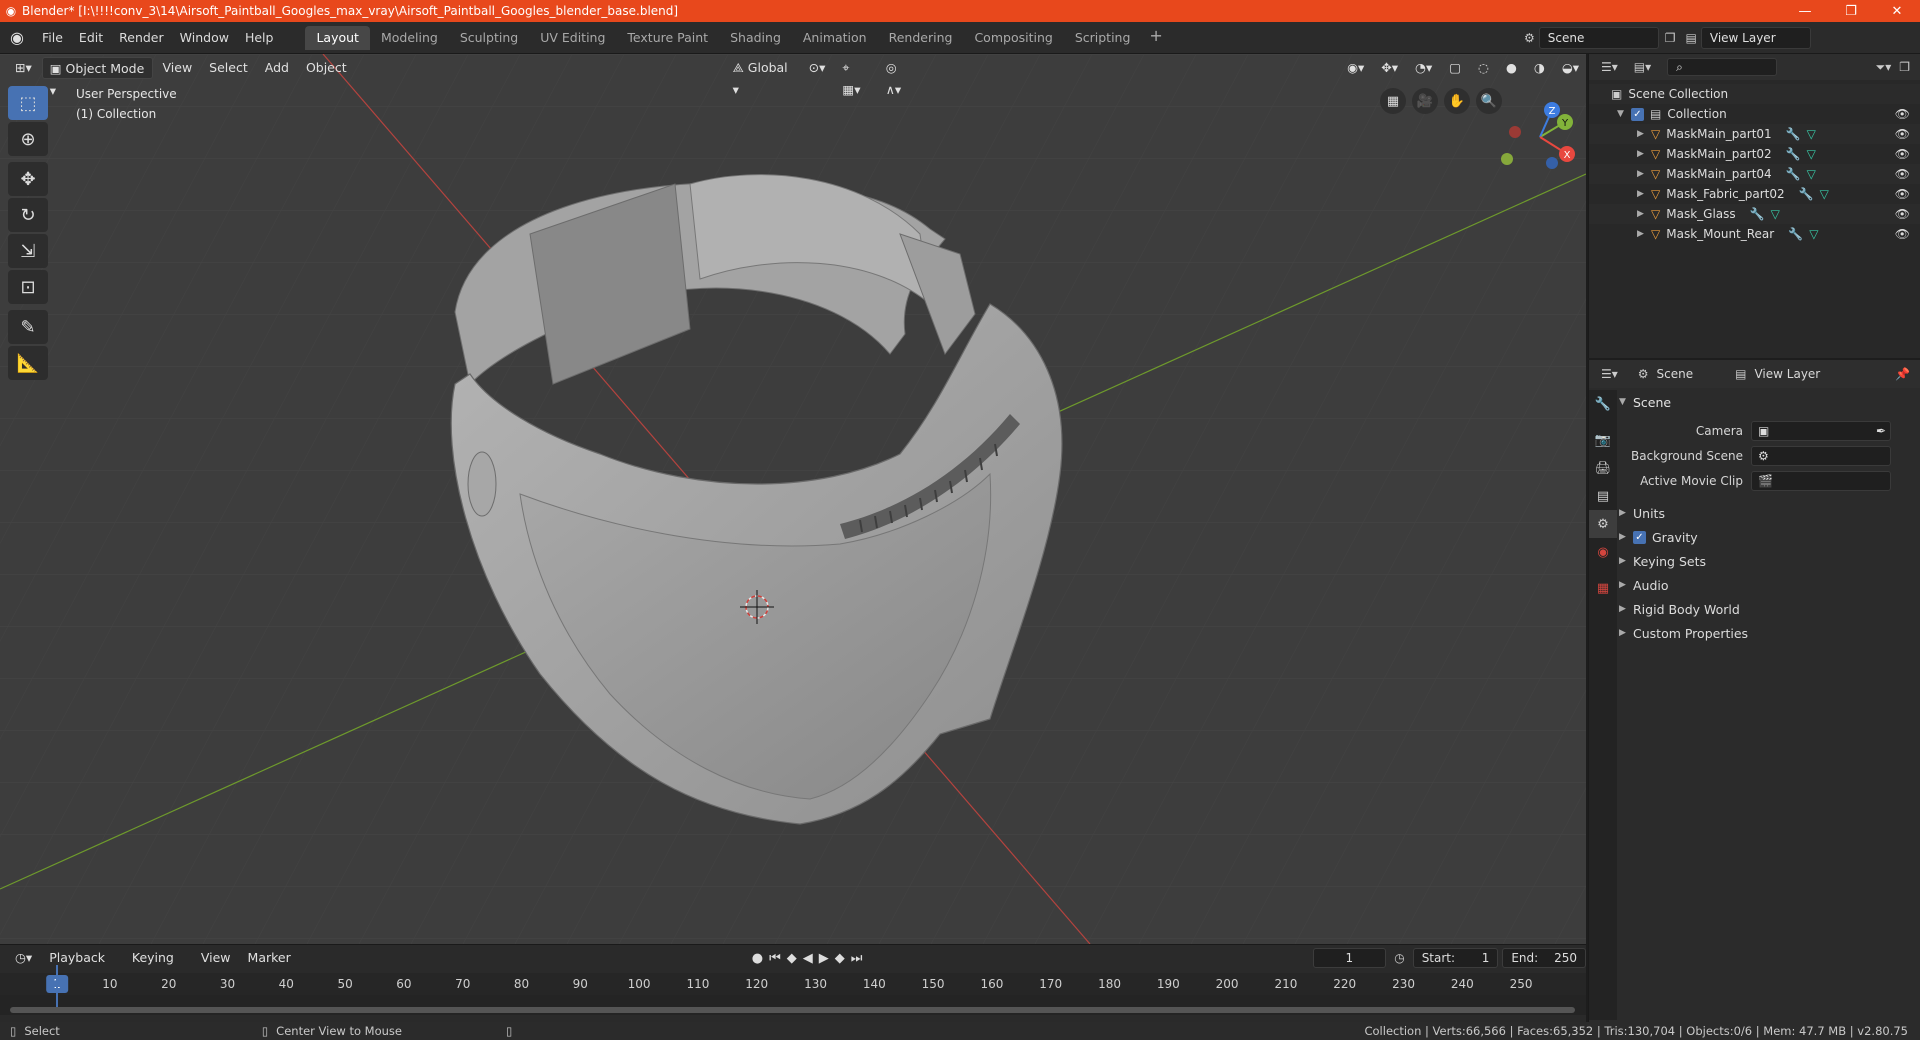 The height and width of the screenshot is (1040, 1920). I want to click on scene-section-header: ▼ Scene, so click(1769, 402).